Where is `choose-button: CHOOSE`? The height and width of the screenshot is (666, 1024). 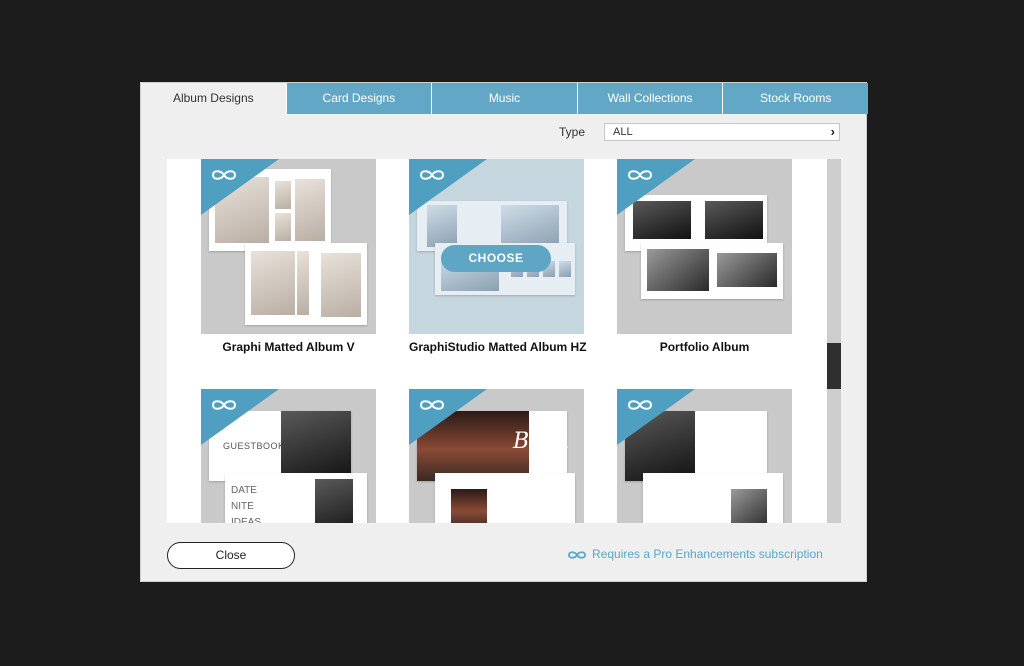
choose-button: CHOOSE is located at coordinates (496, 258).